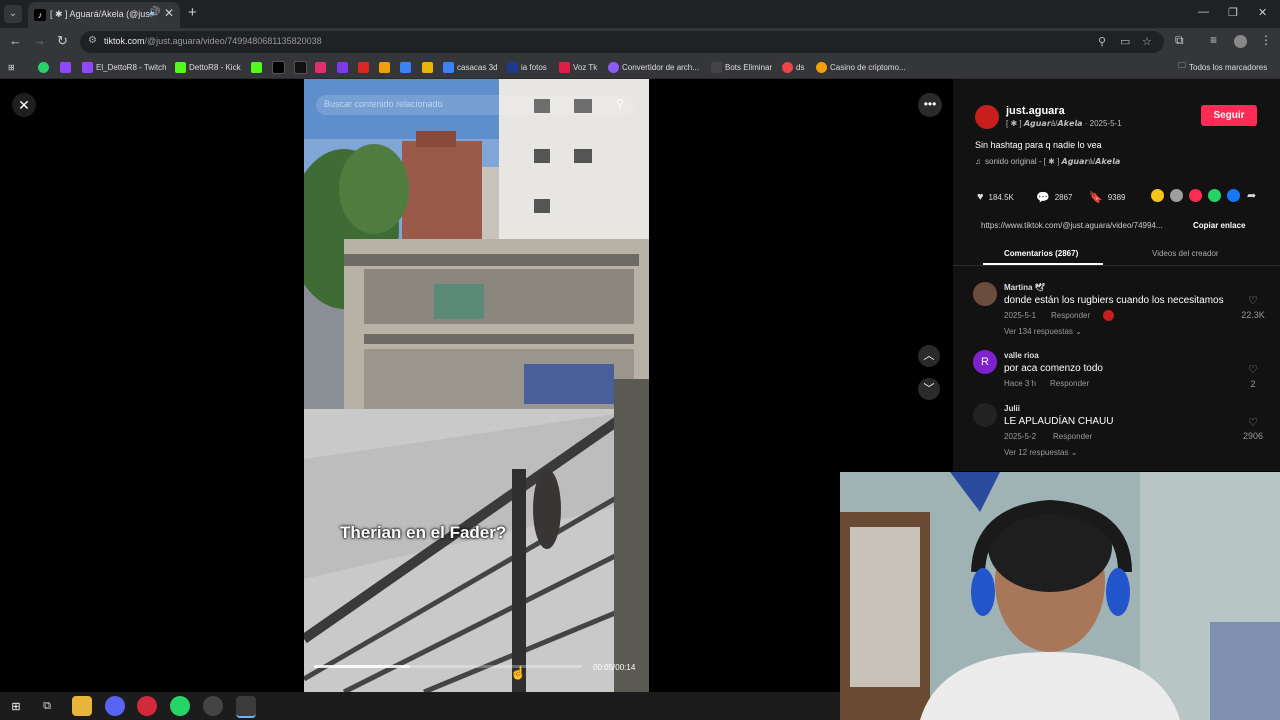 This screenshot has width=1280, height=720. Describe the element at coordinates (47, 706) in the screenshot. I see `task-view-icon: ⧉` at that location.